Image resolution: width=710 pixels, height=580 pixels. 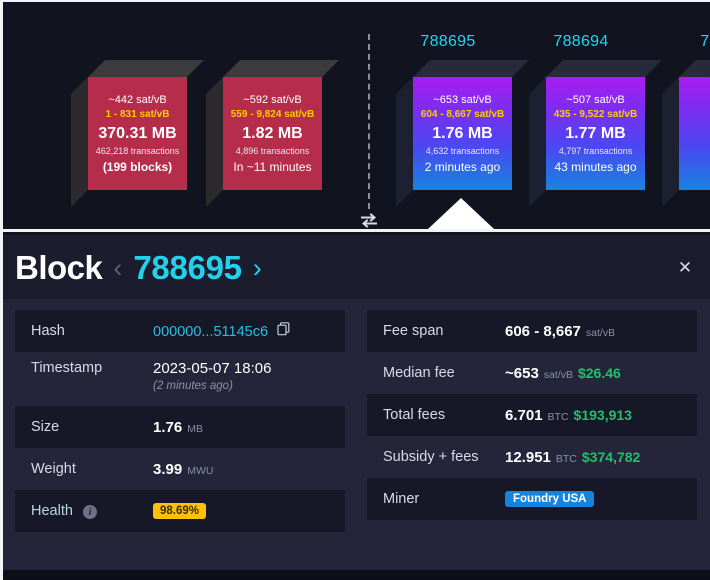 What do you see at coordinates (272, 99) in the screenshot?
I see `block-median-fee: ~592 sat/vB` at bounding box center [272, 99].